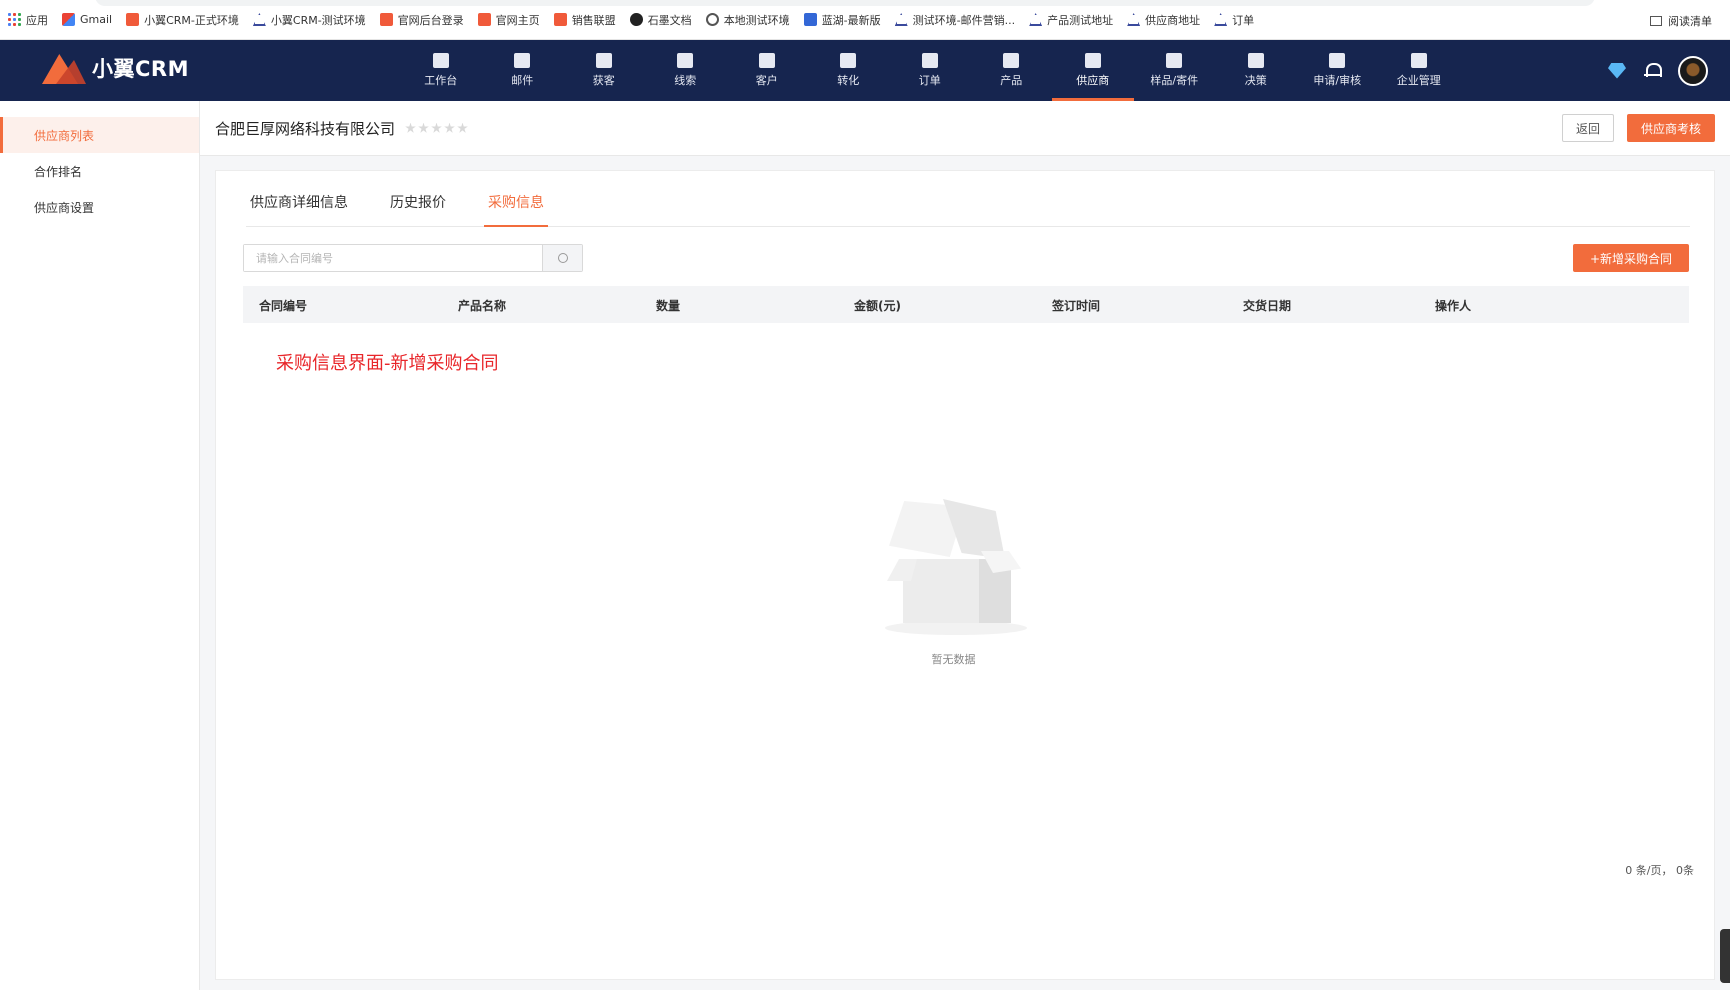 This screenshot has width=1730, height=990. Describe the element at coordinates (1588, 128) in the screenshot. I see `back-button: 返回` at that location.